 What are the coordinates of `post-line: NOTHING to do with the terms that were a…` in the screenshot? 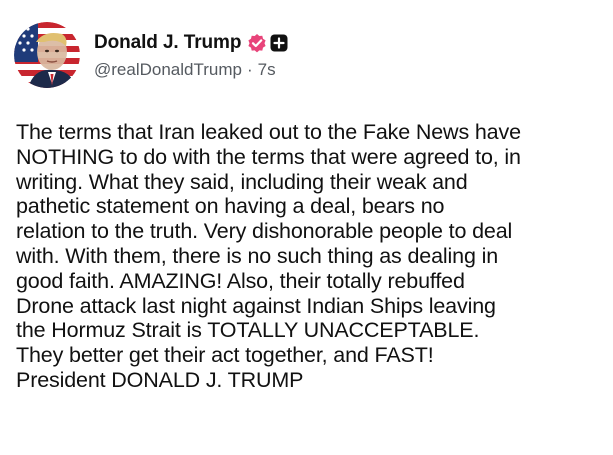 It's located at (268, 156).